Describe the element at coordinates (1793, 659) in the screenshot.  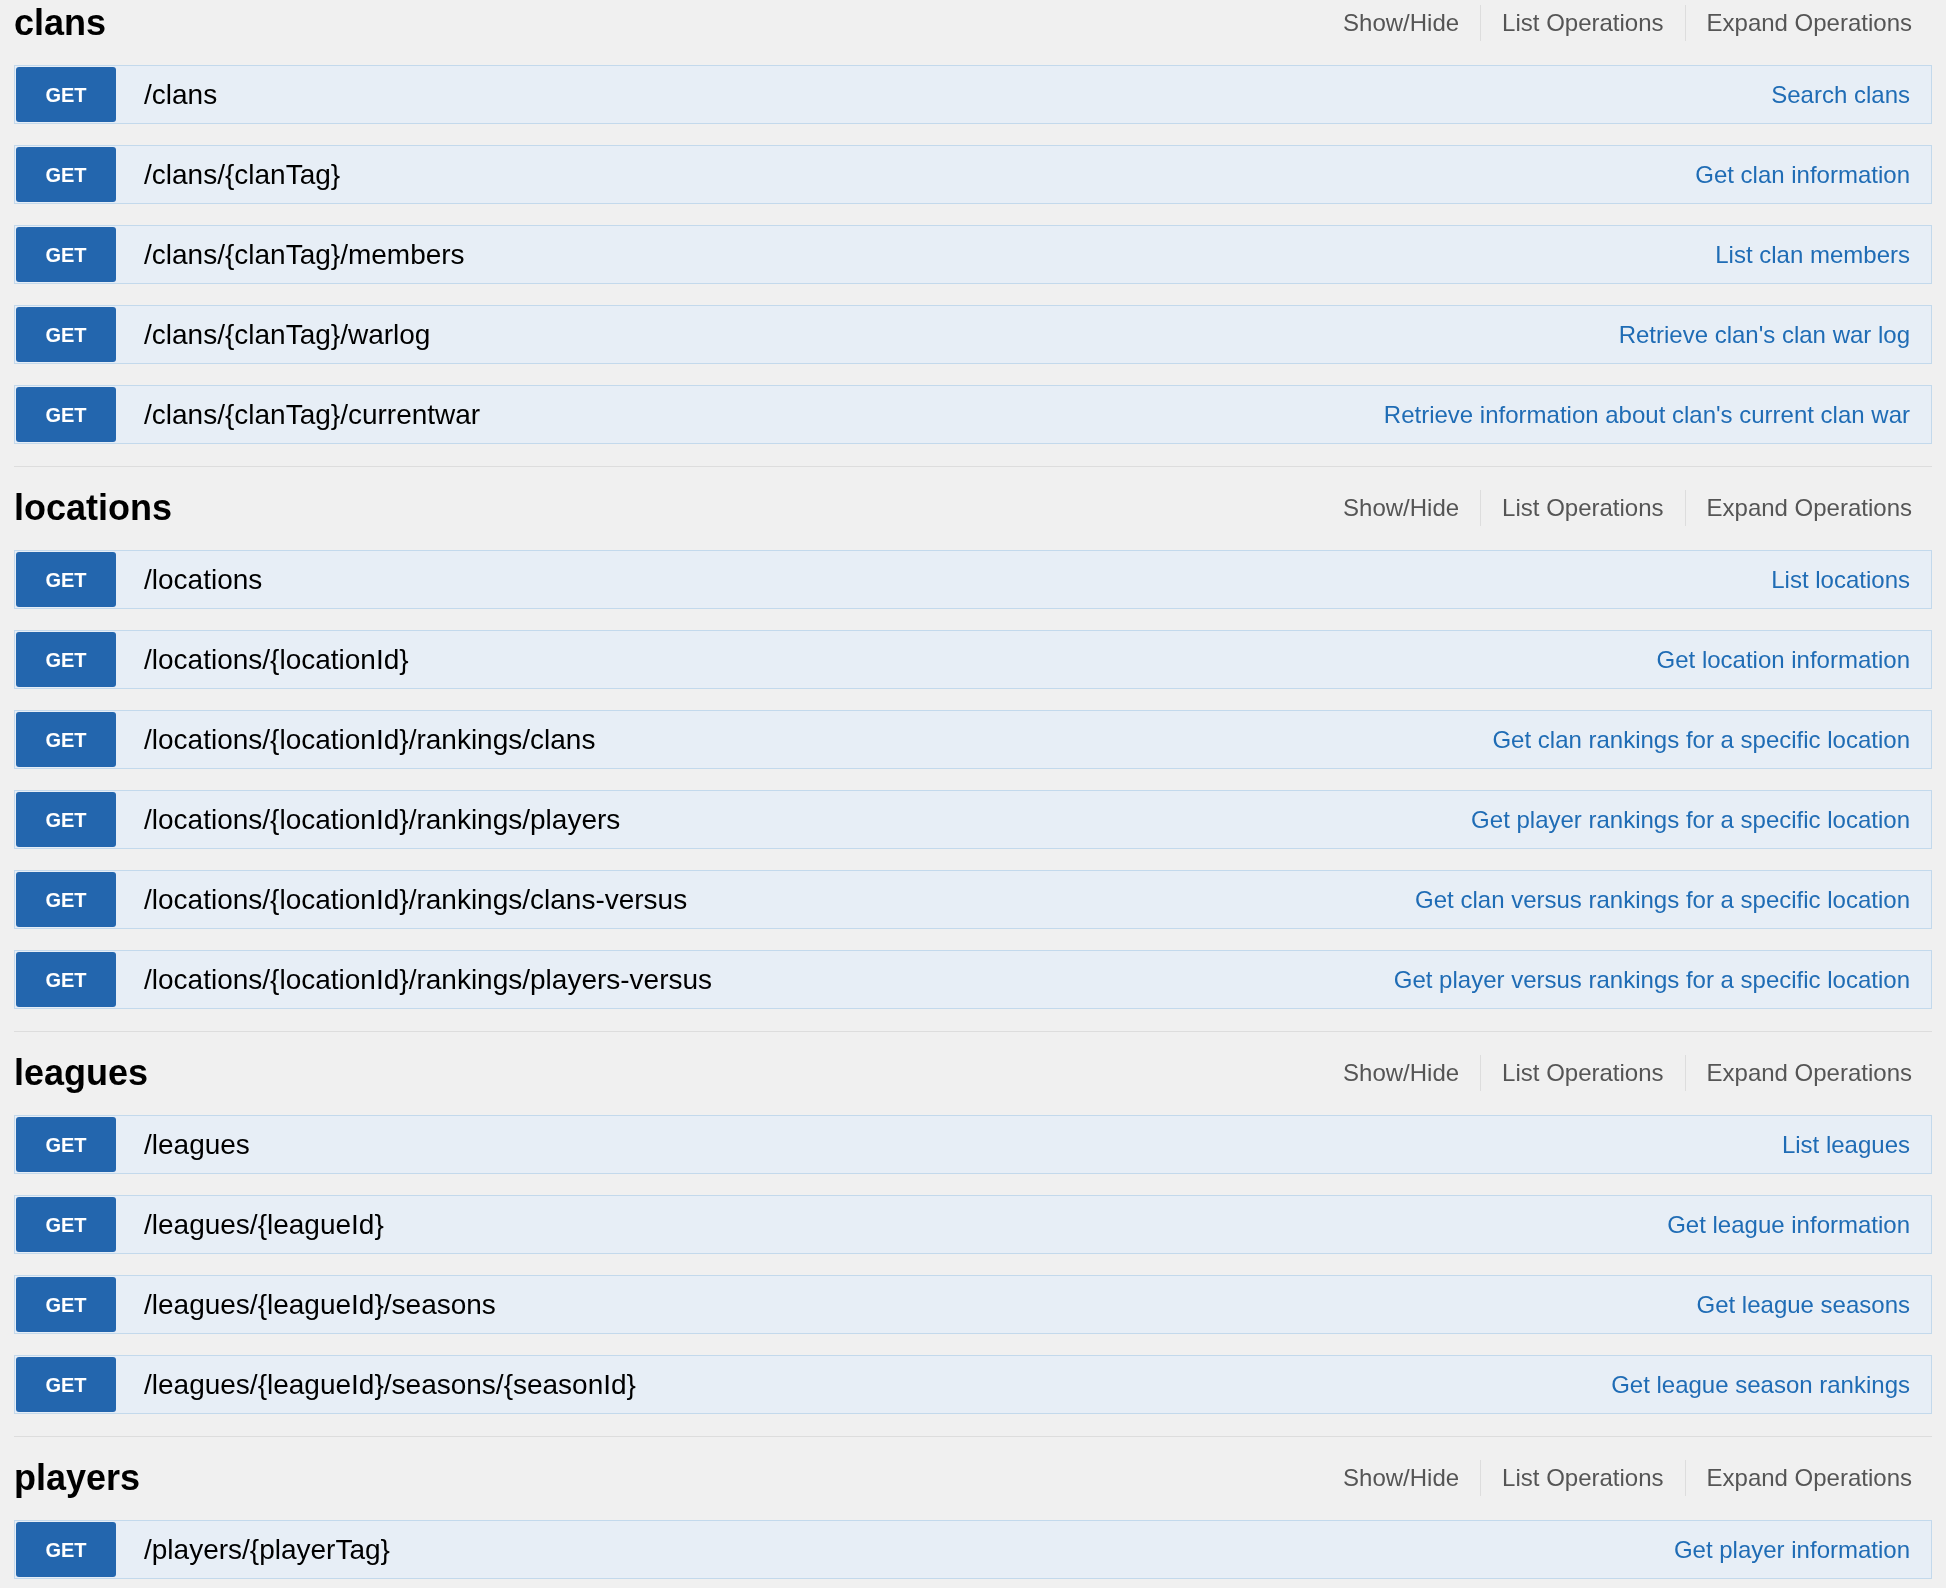
I see `endpoint-summary: Get location information` at that location.